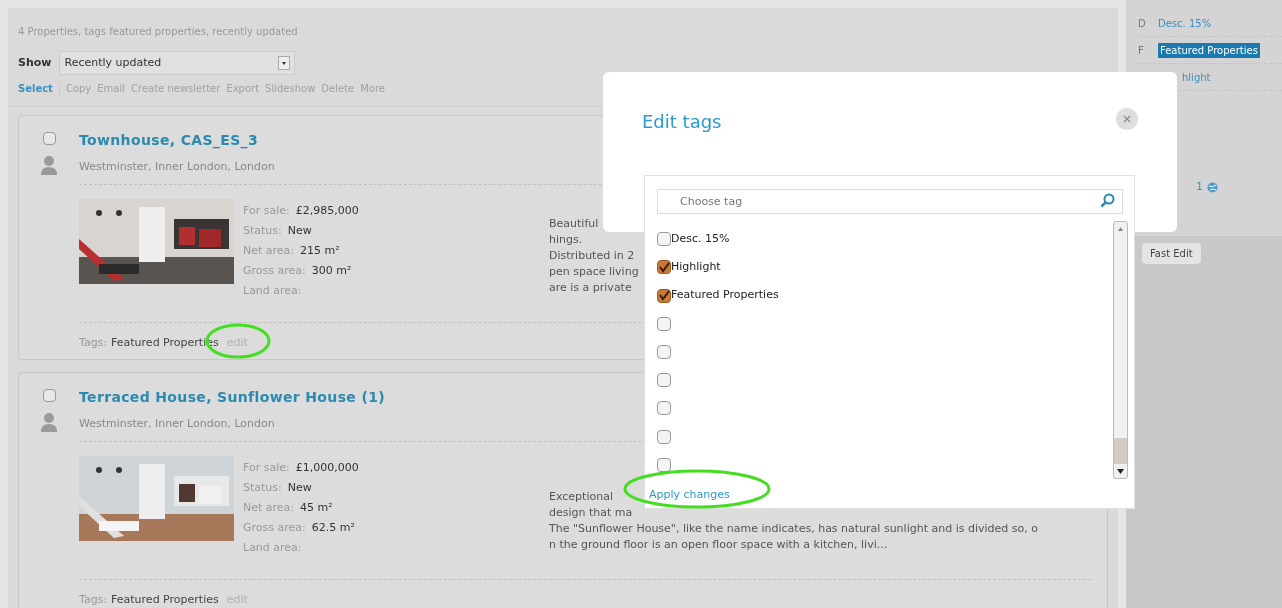 This screenshot has width=1282, height=608. Describe the element at coordinates (320, 250) in the screenshot. I see `detail-value: 215 m²` at that location.